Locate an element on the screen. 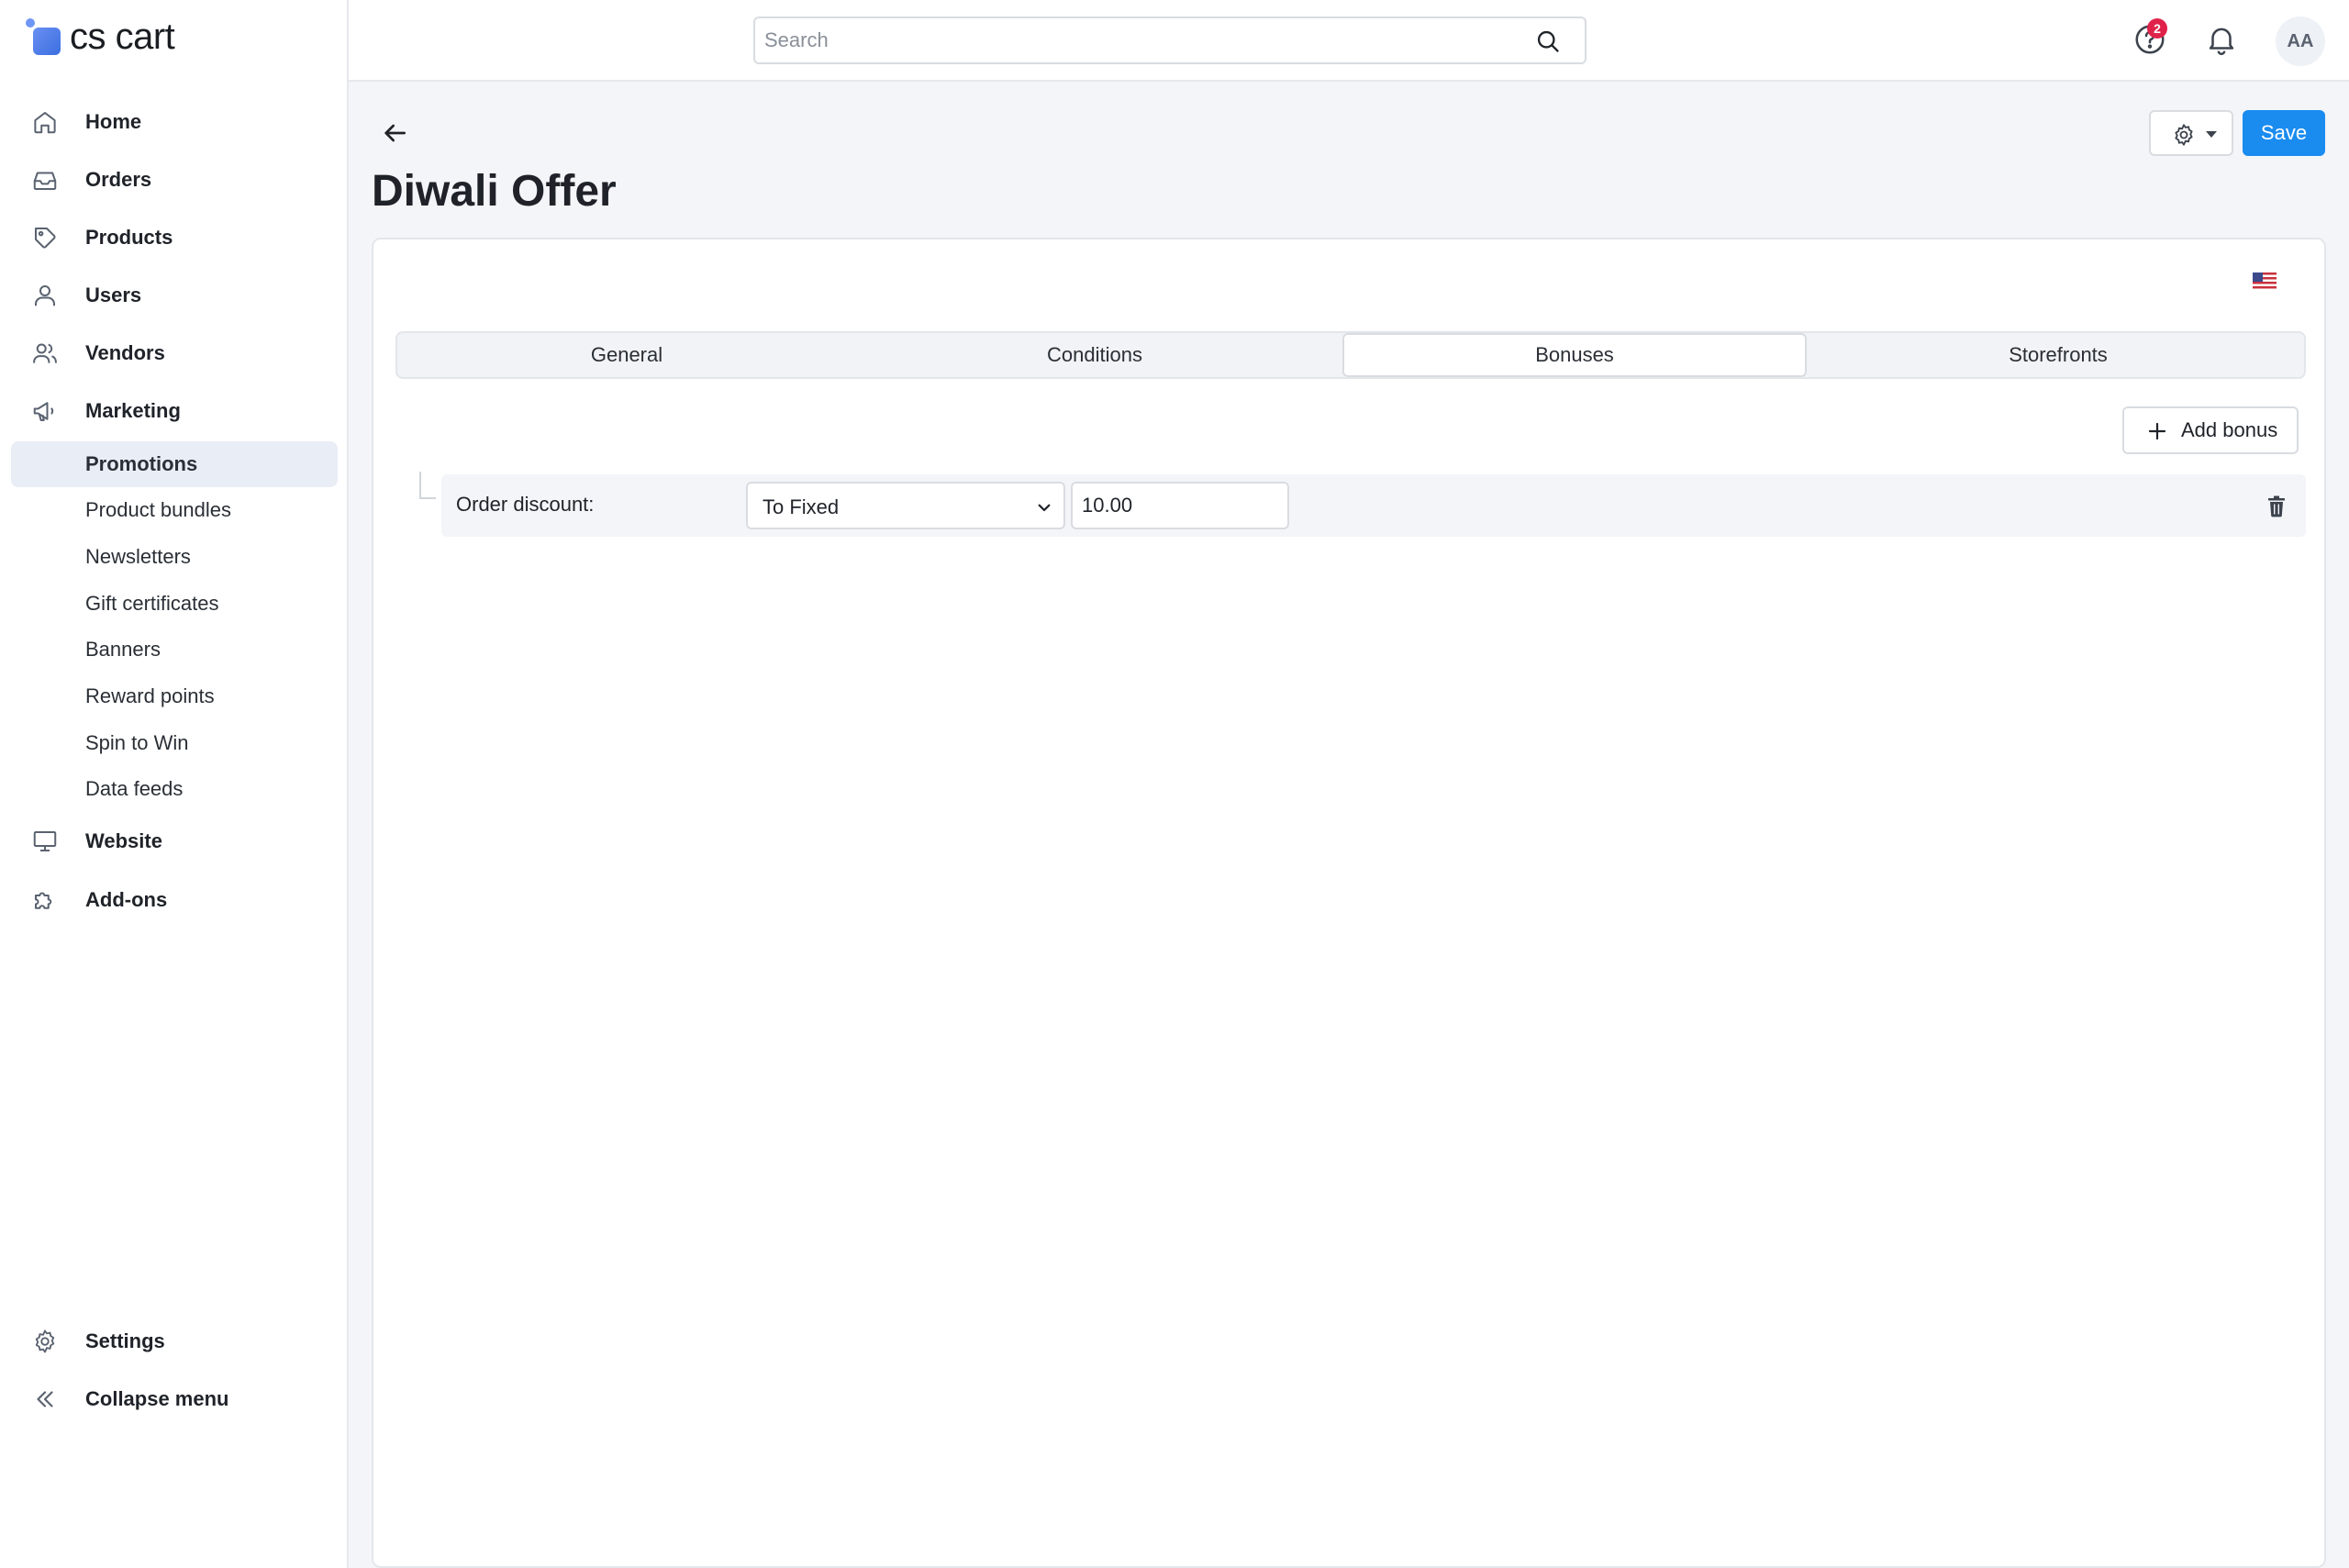  sidebar-item-settings: Settings is located at coordinates (174, 1341).